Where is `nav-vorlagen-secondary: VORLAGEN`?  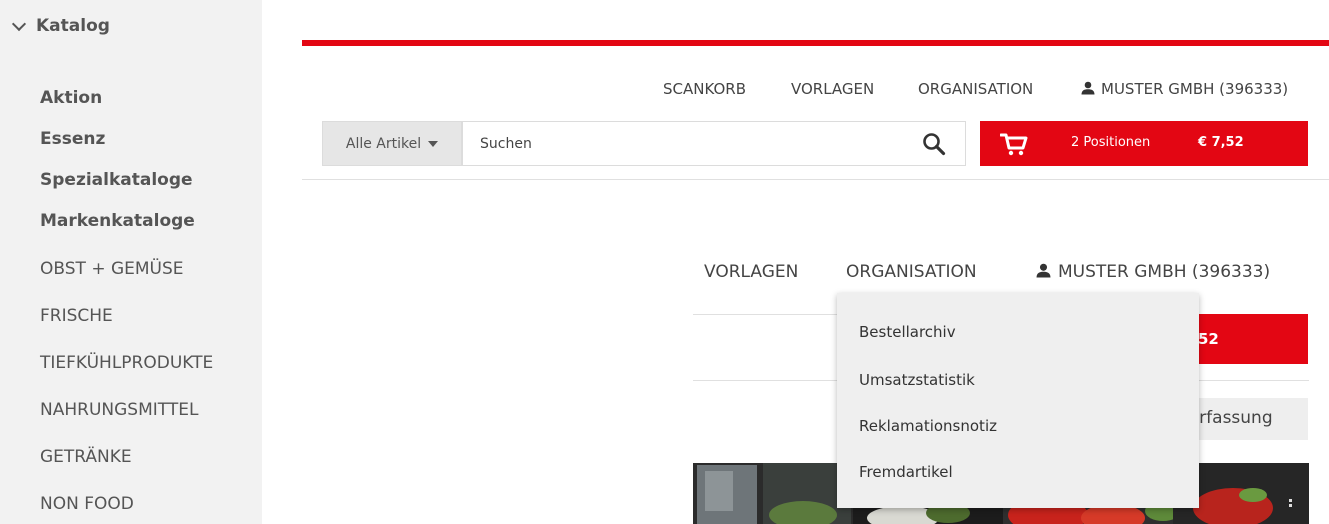 nav-vorlagen-secondary: VORLAGEN is located at coordinates (751, 272).